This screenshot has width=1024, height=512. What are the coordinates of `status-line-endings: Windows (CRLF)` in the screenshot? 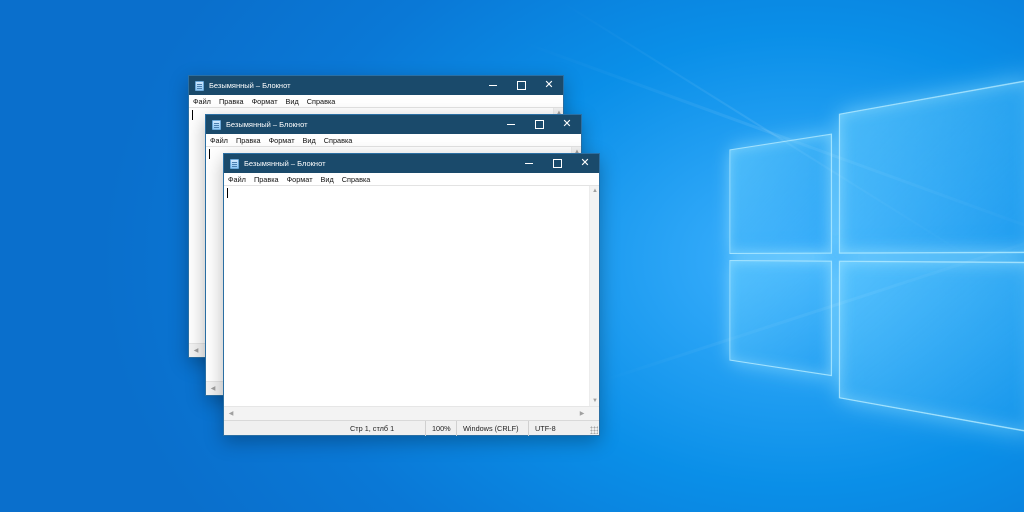 It's located at (492, 428).